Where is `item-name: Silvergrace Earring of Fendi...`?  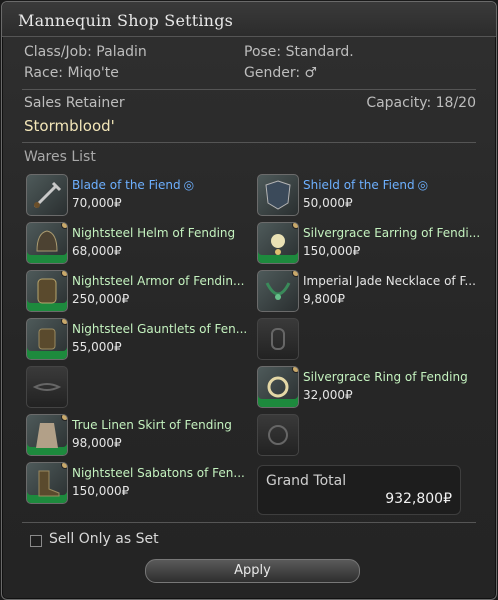
item-name: Silvergrace Earring of Fendi... is located at coordinates (392, 233).